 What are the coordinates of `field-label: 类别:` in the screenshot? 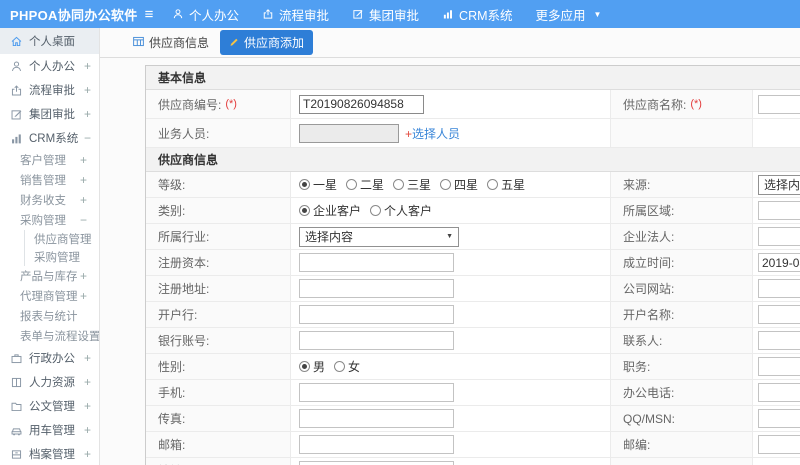 It's located at (172, 211).